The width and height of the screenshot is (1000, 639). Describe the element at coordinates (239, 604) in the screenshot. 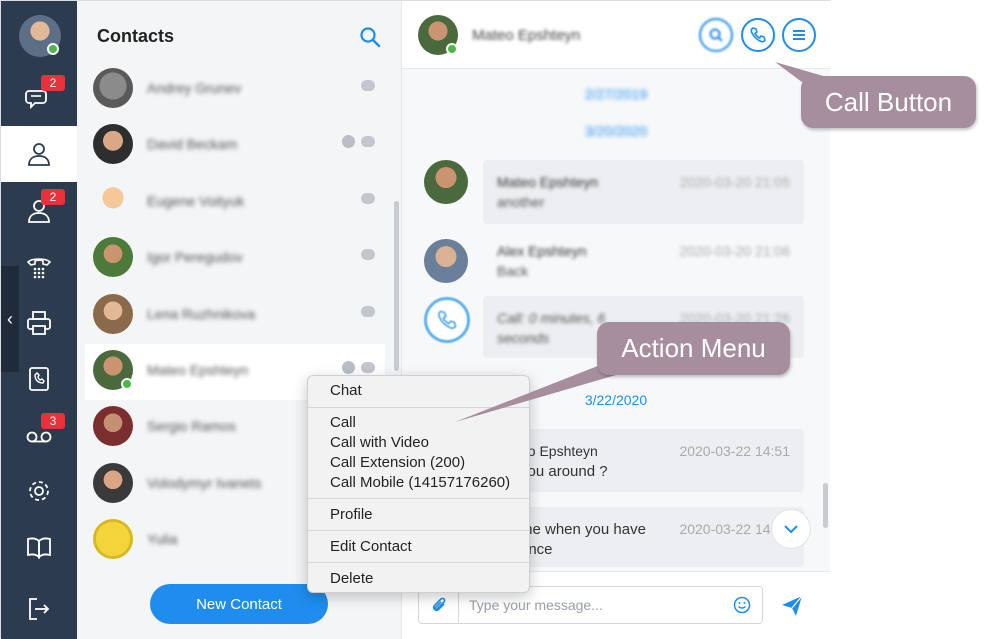

I see `new-contact-button: New Contact` at that location.